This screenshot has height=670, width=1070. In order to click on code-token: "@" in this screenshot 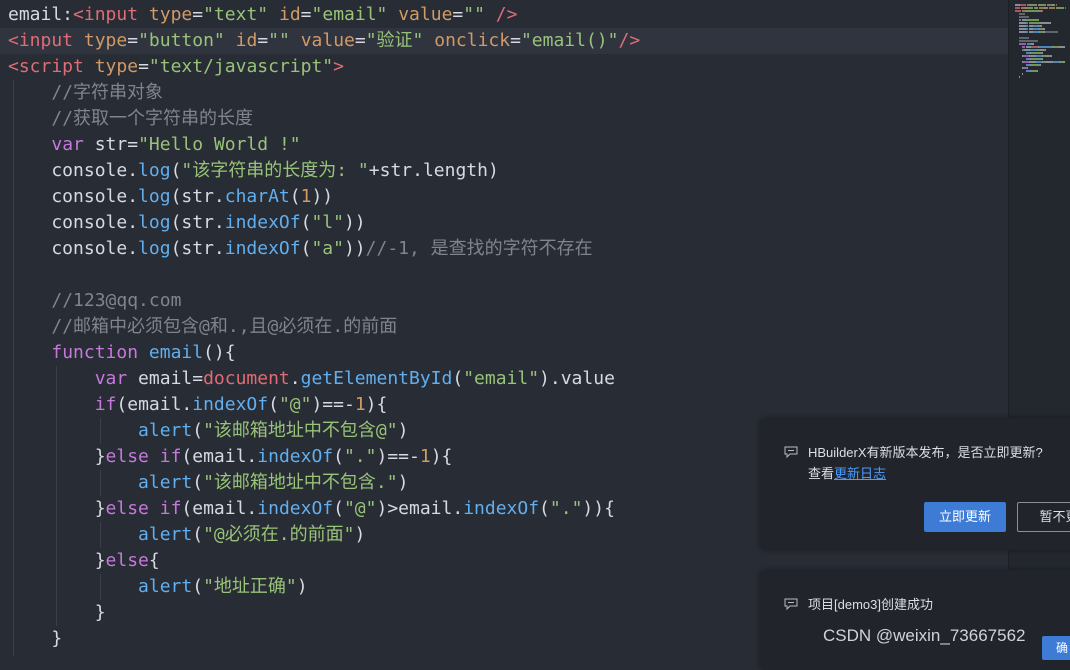, I will do `click(295, 404)`.